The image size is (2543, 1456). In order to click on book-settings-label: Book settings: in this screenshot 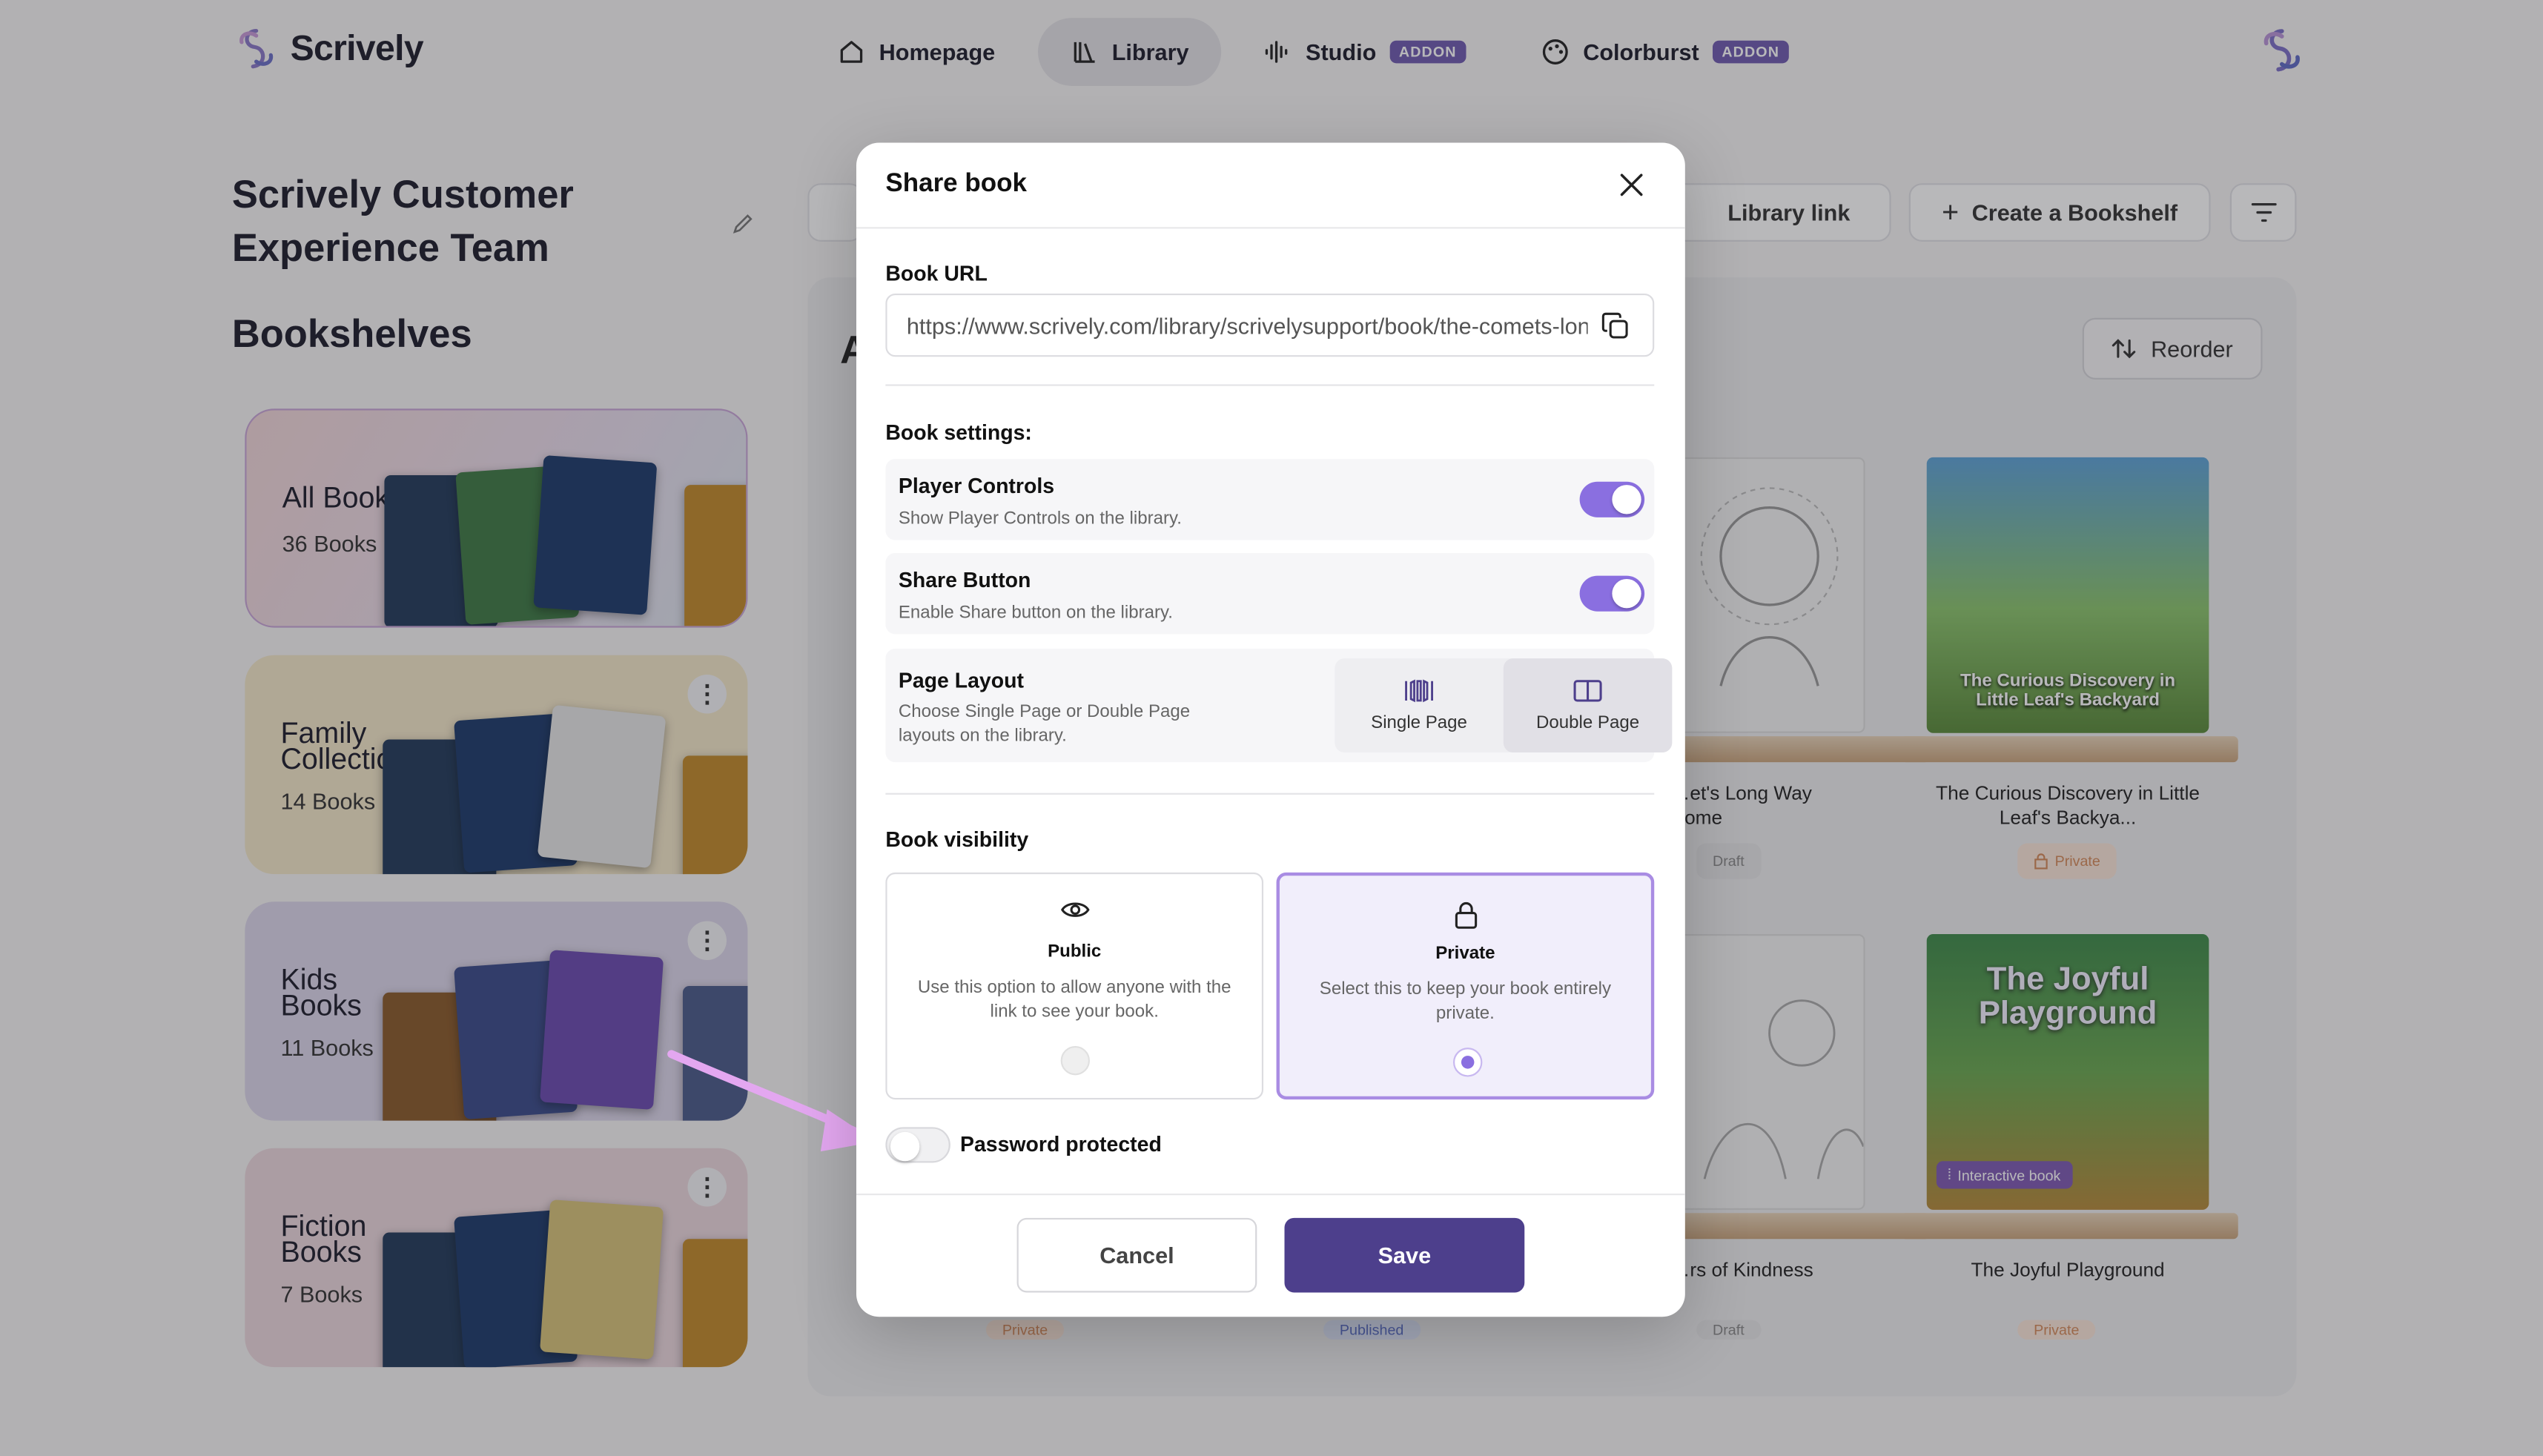, I will do `click(958, 433)`.